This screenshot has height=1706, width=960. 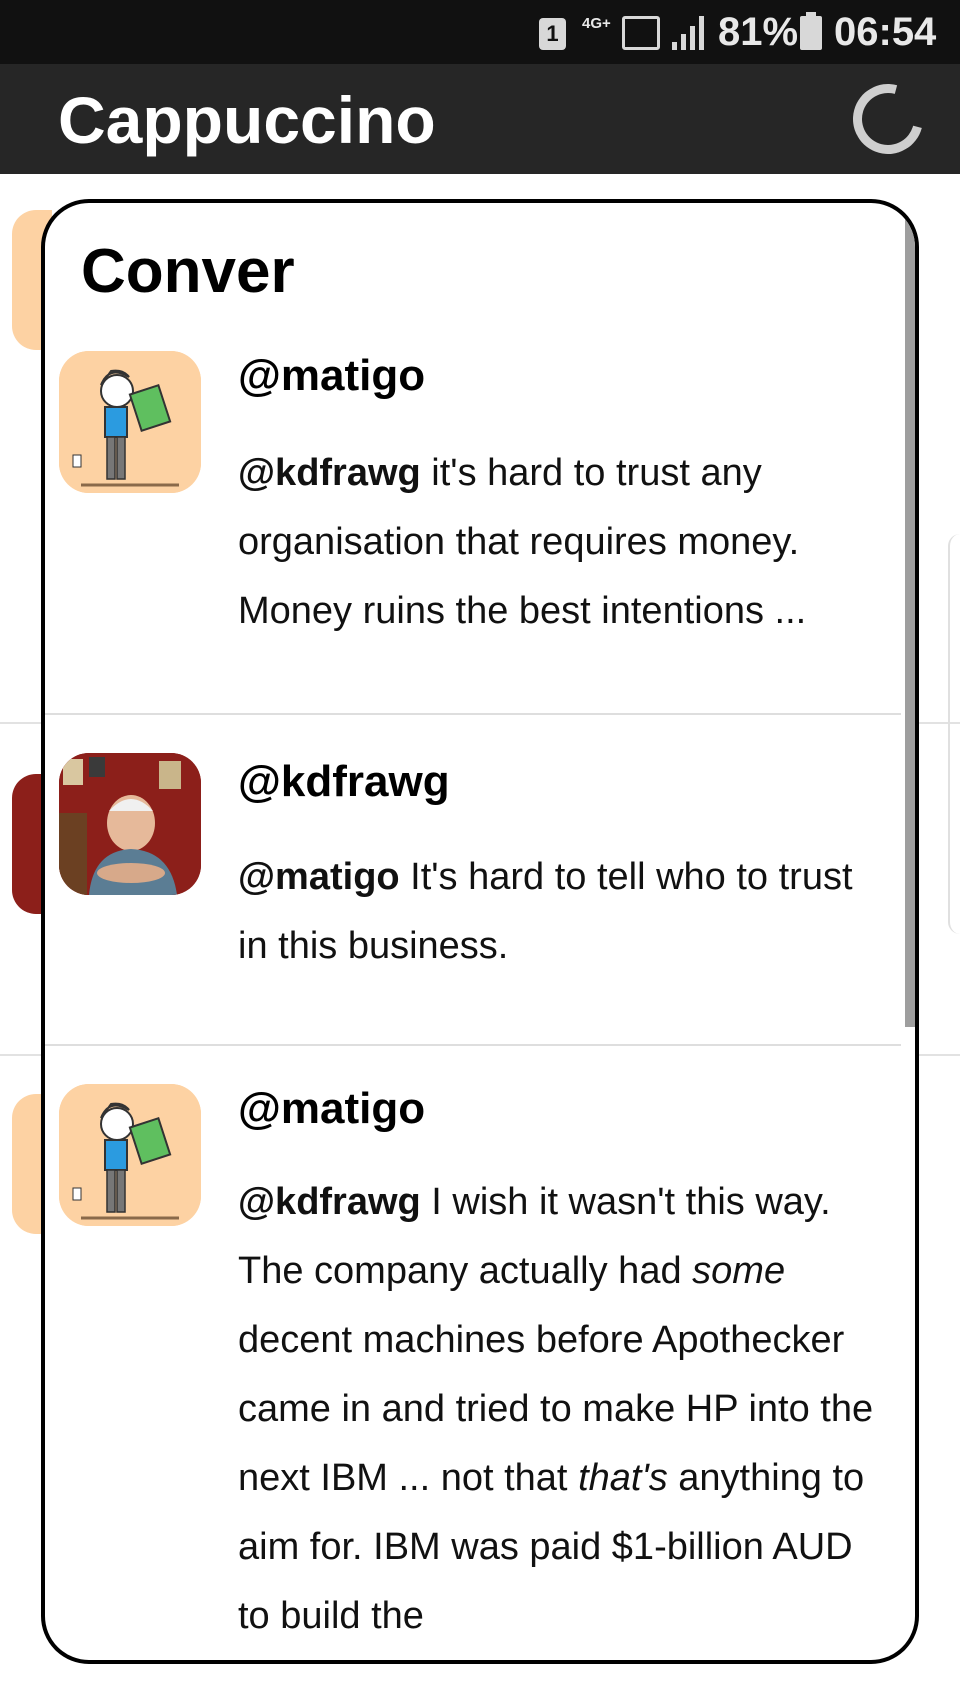 What do you see at coordinates (552, 34) in the screenshot?
I see `sim-indicator: 1` at bounding box center [552, 34].